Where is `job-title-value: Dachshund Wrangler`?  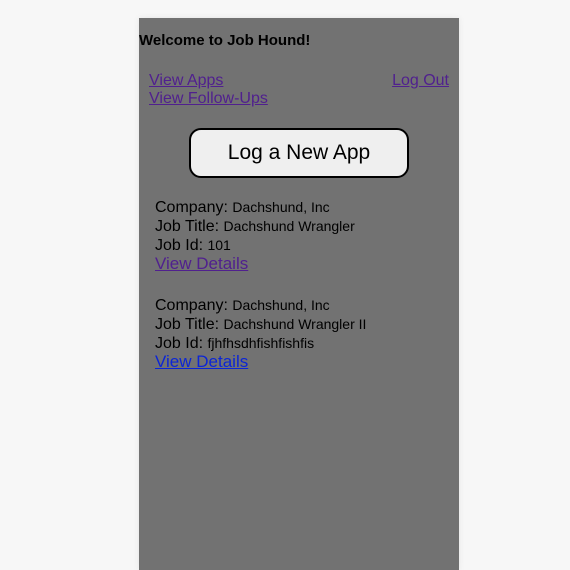 job-title-value: Dachshund Wrangler is located at coordinates (289, 226).